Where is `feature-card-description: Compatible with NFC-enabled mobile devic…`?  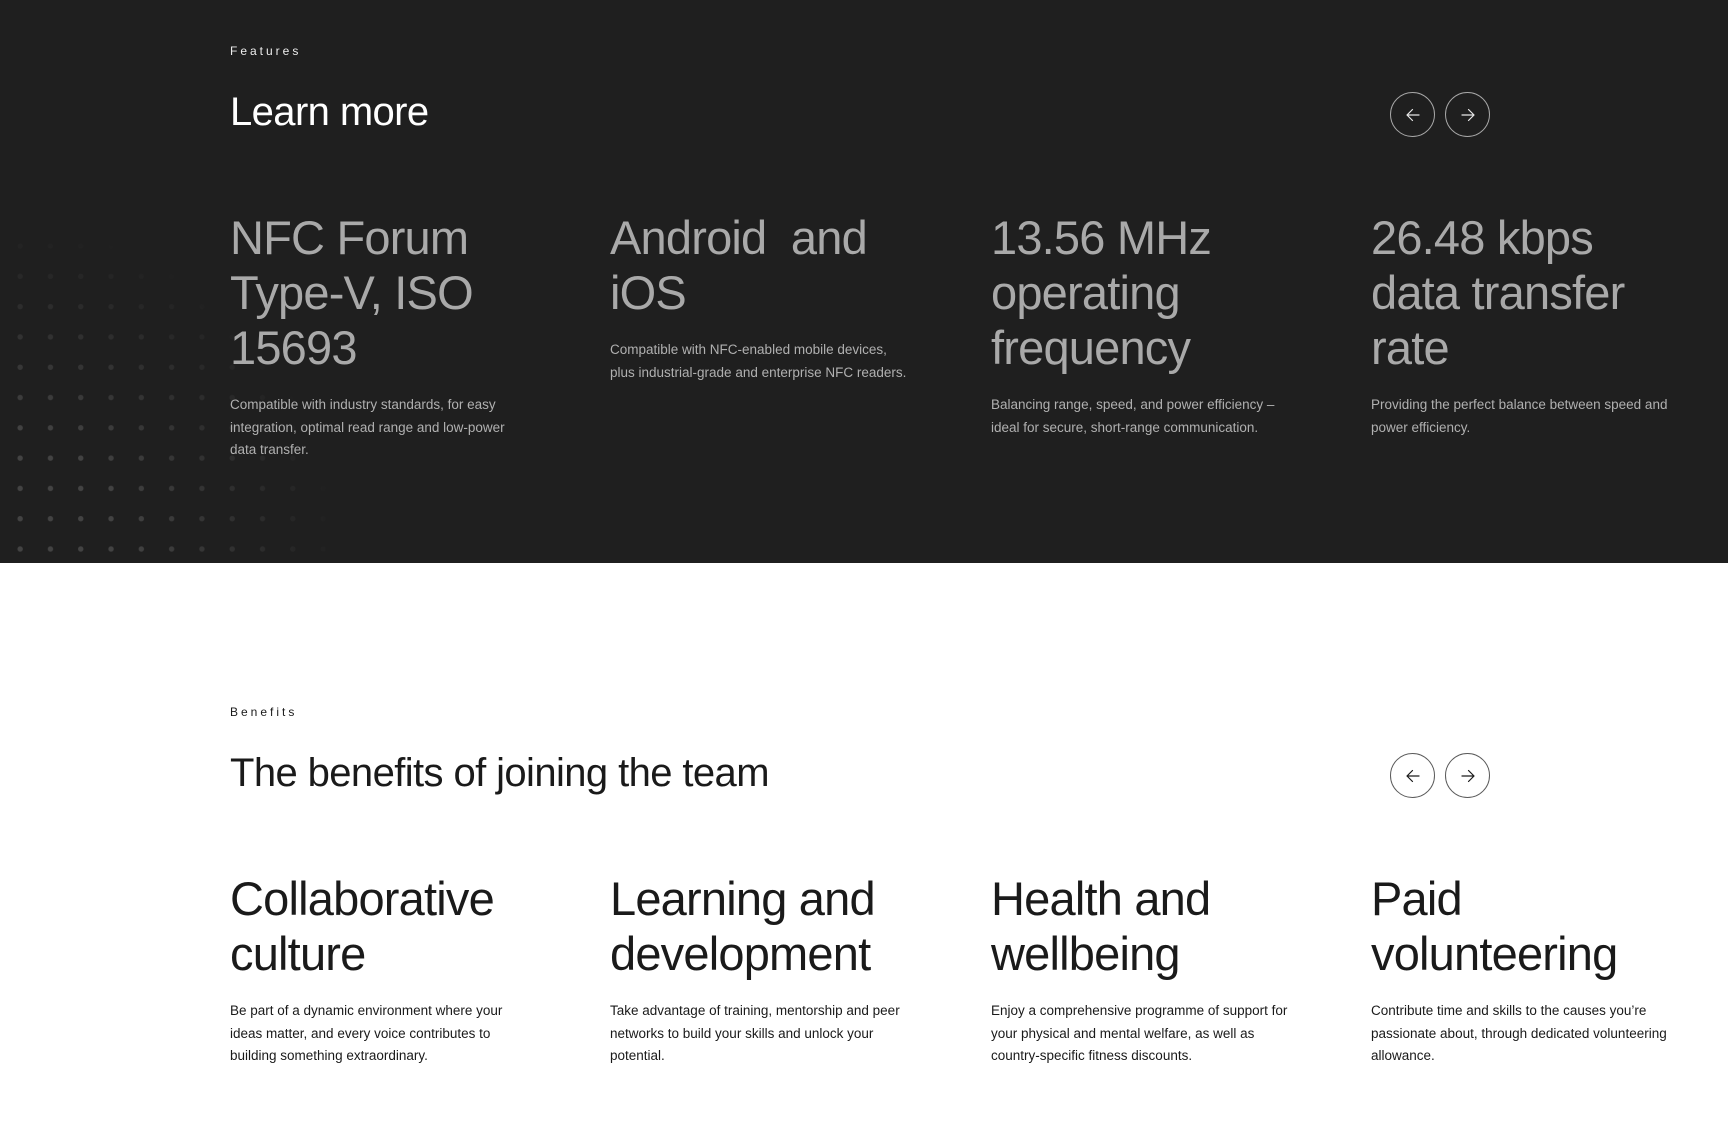
feature-card-description: Compatible with NFC-enabled mobile devic… is located at coordinates (758, 361).